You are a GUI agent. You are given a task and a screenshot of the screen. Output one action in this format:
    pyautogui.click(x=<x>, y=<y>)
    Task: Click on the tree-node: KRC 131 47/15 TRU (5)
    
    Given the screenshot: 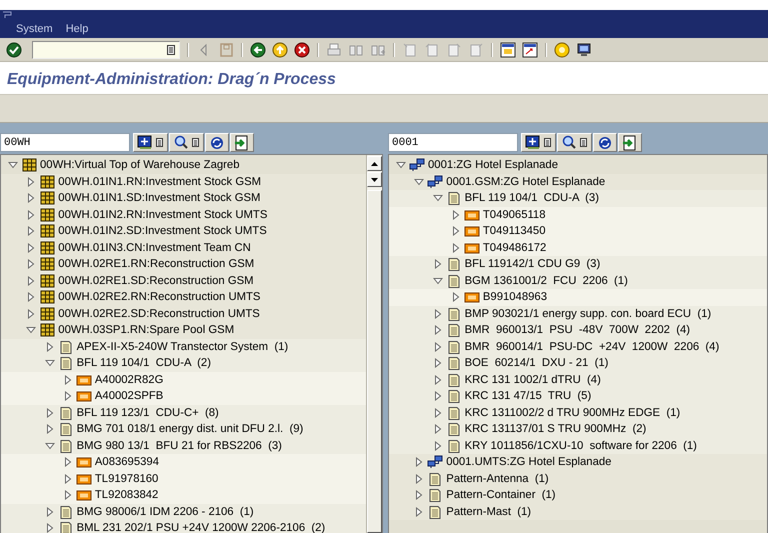 What is the action you would take?
    pyautogui.click(x=578, y=396)
    